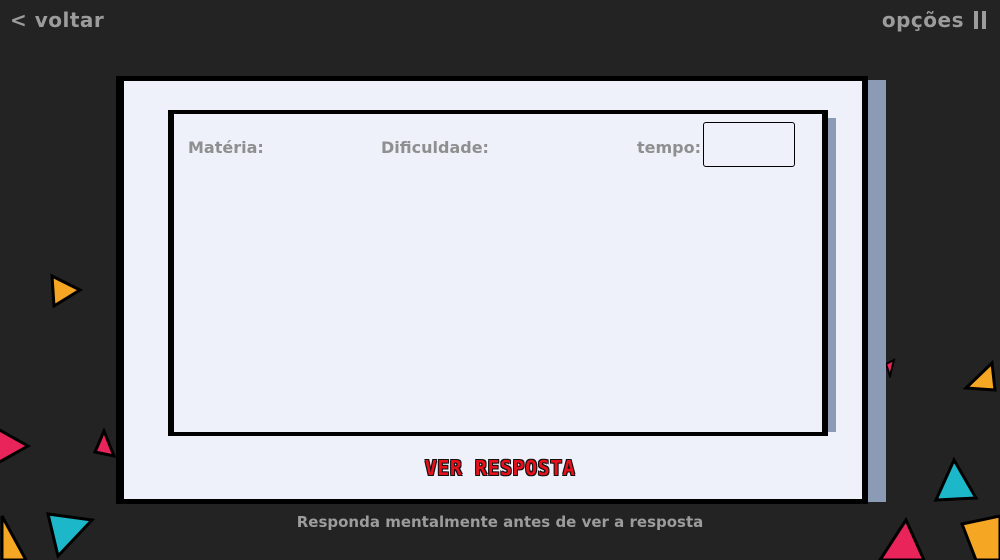 The image size is (1000, 560). I want to click on tempo-display, so click(749, 144).